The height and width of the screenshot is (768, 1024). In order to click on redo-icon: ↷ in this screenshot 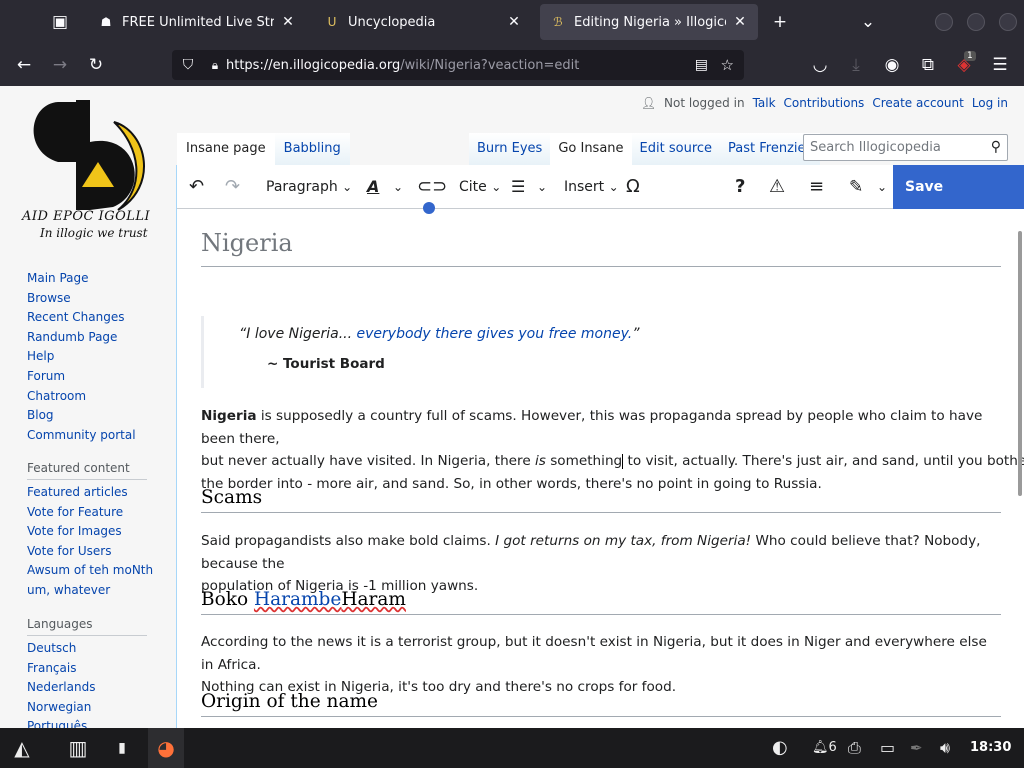, I will do `click(232, 187)`.